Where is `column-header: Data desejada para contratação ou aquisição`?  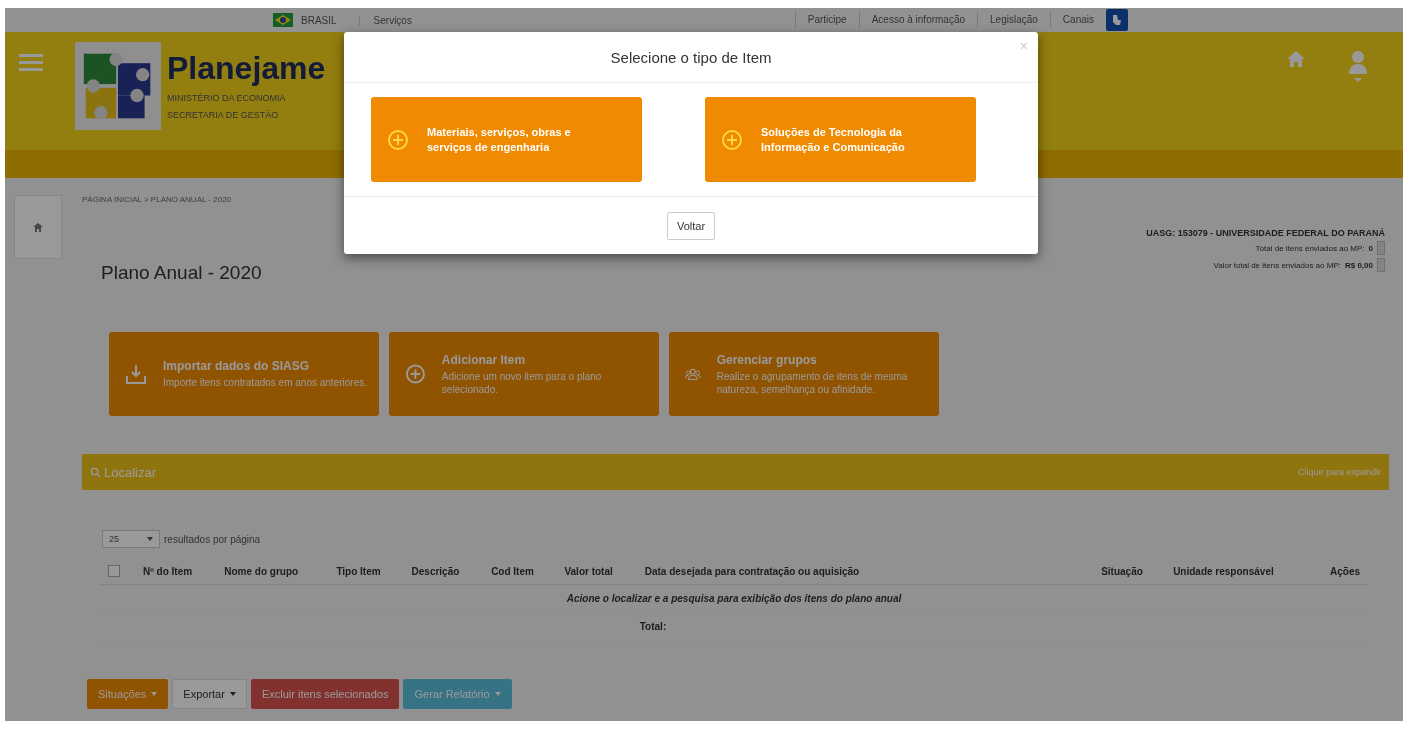
column-header: Data desejada para contratação ou aquisição is located at coordinates (865, 571).